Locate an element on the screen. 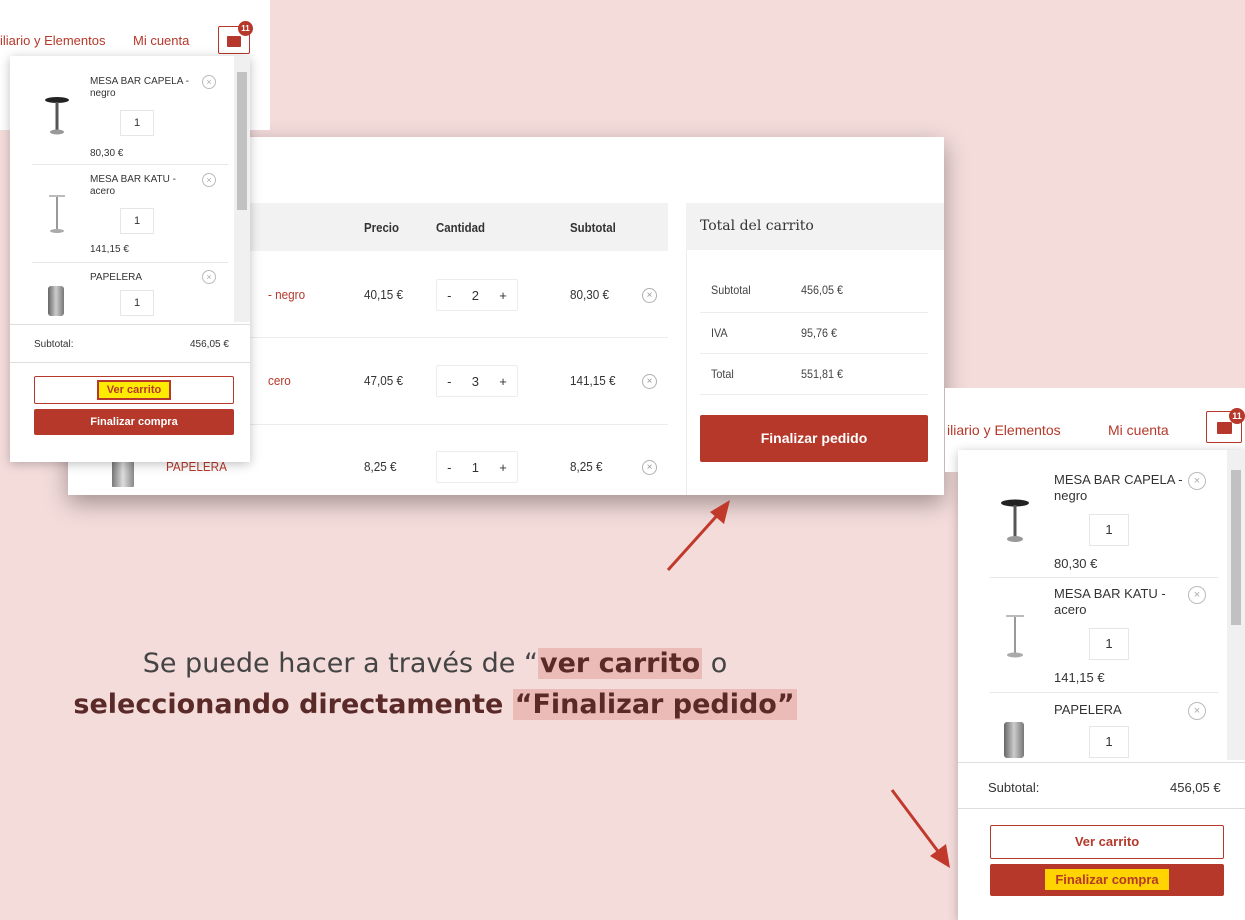 Image resolution: width=1245 pixels, height=920 pixels. qty-value: 1 is located at coordinates (475, 467).